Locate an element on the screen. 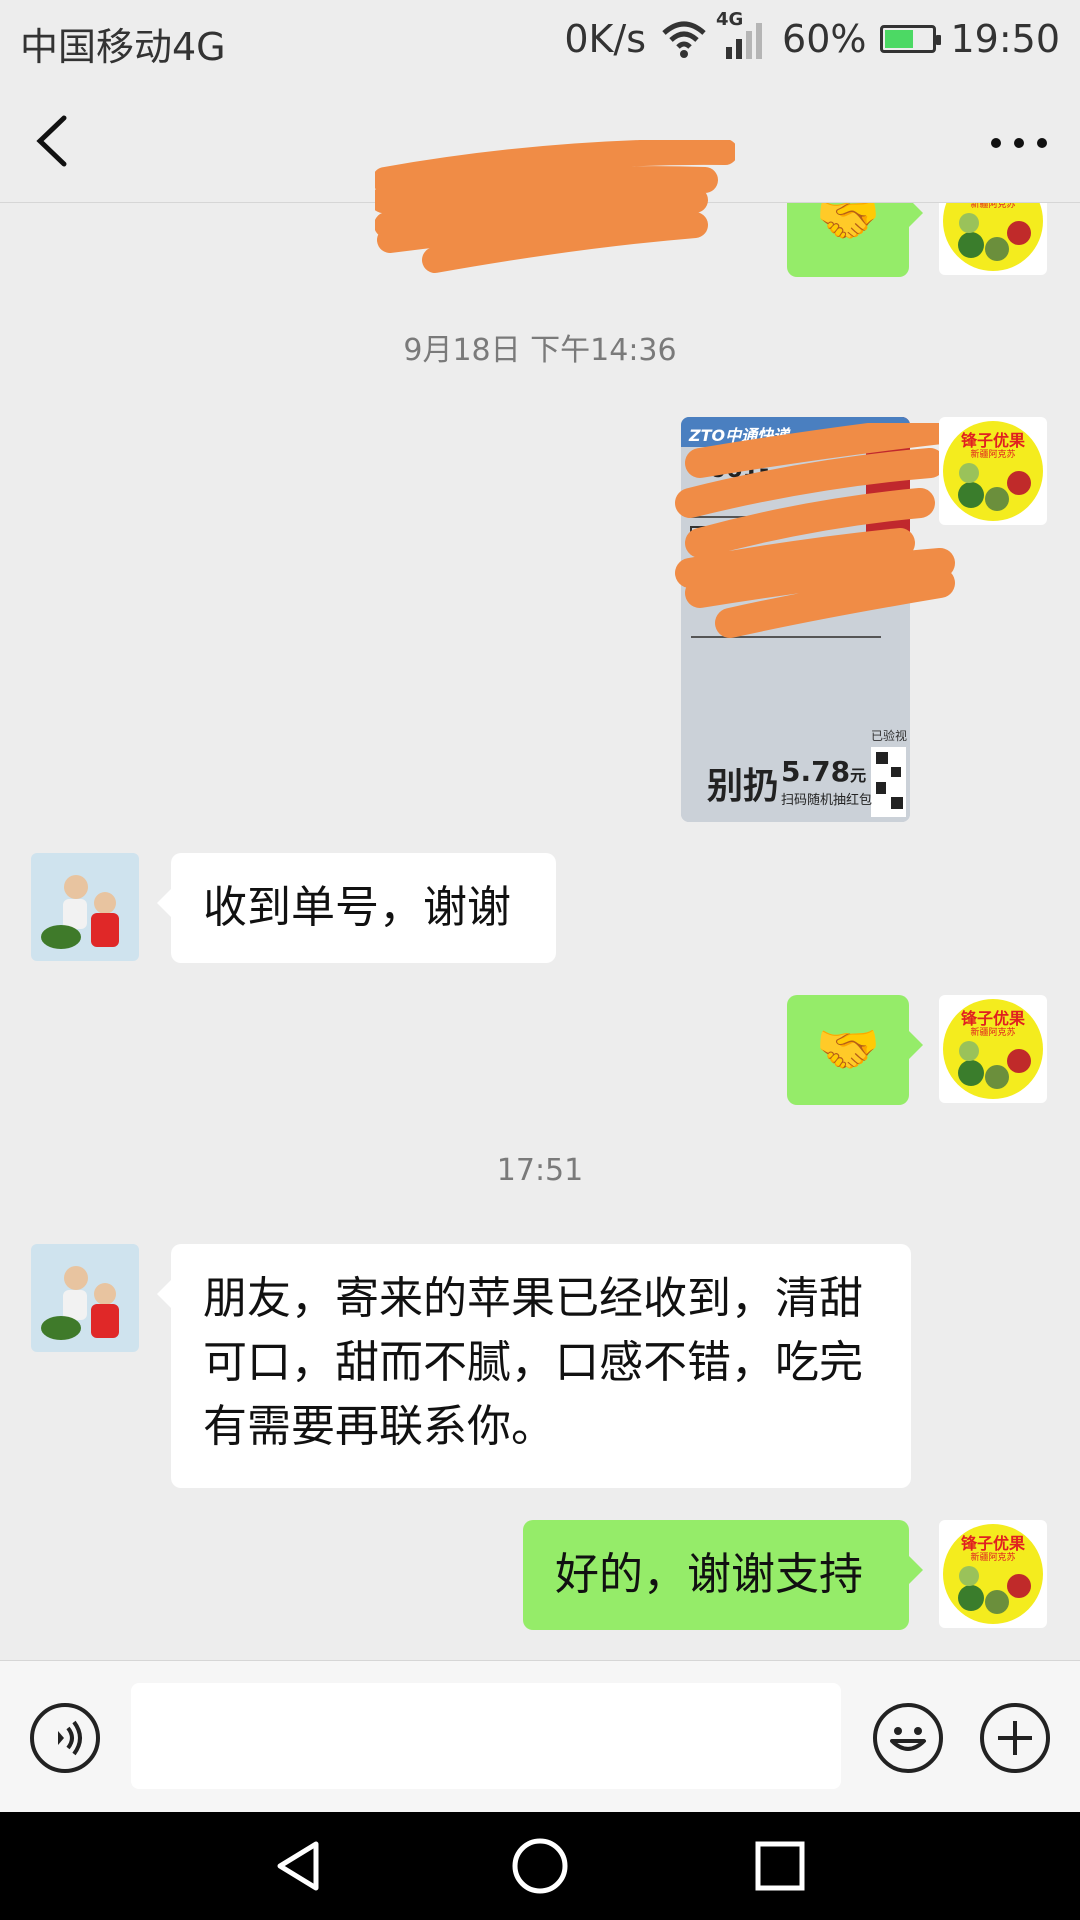 This screenshot has height=1920, width=1080. emoji-button is located at coordinates (908, 1738).